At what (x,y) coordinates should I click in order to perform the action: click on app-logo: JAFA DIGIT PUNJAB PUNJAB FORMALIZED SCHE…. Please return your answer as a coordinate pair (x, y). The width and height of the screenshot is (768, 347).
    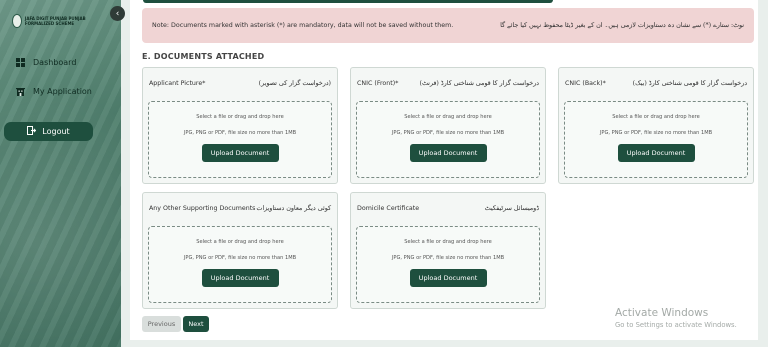
    Looking at the image, I should click on (55, 21).